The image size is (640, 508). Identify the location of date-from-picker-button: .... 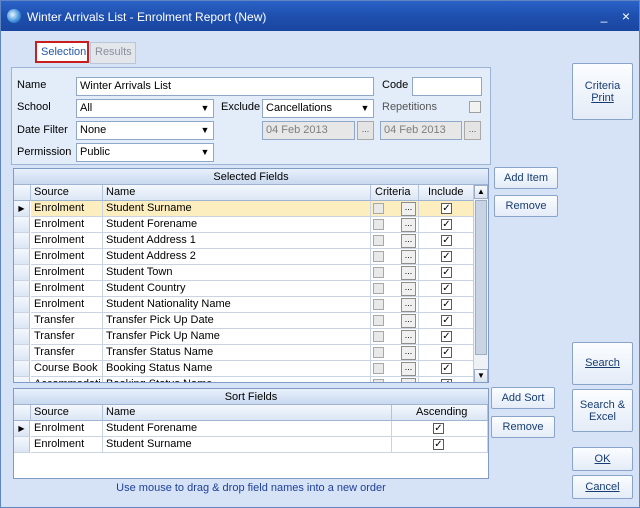
(365, 130).